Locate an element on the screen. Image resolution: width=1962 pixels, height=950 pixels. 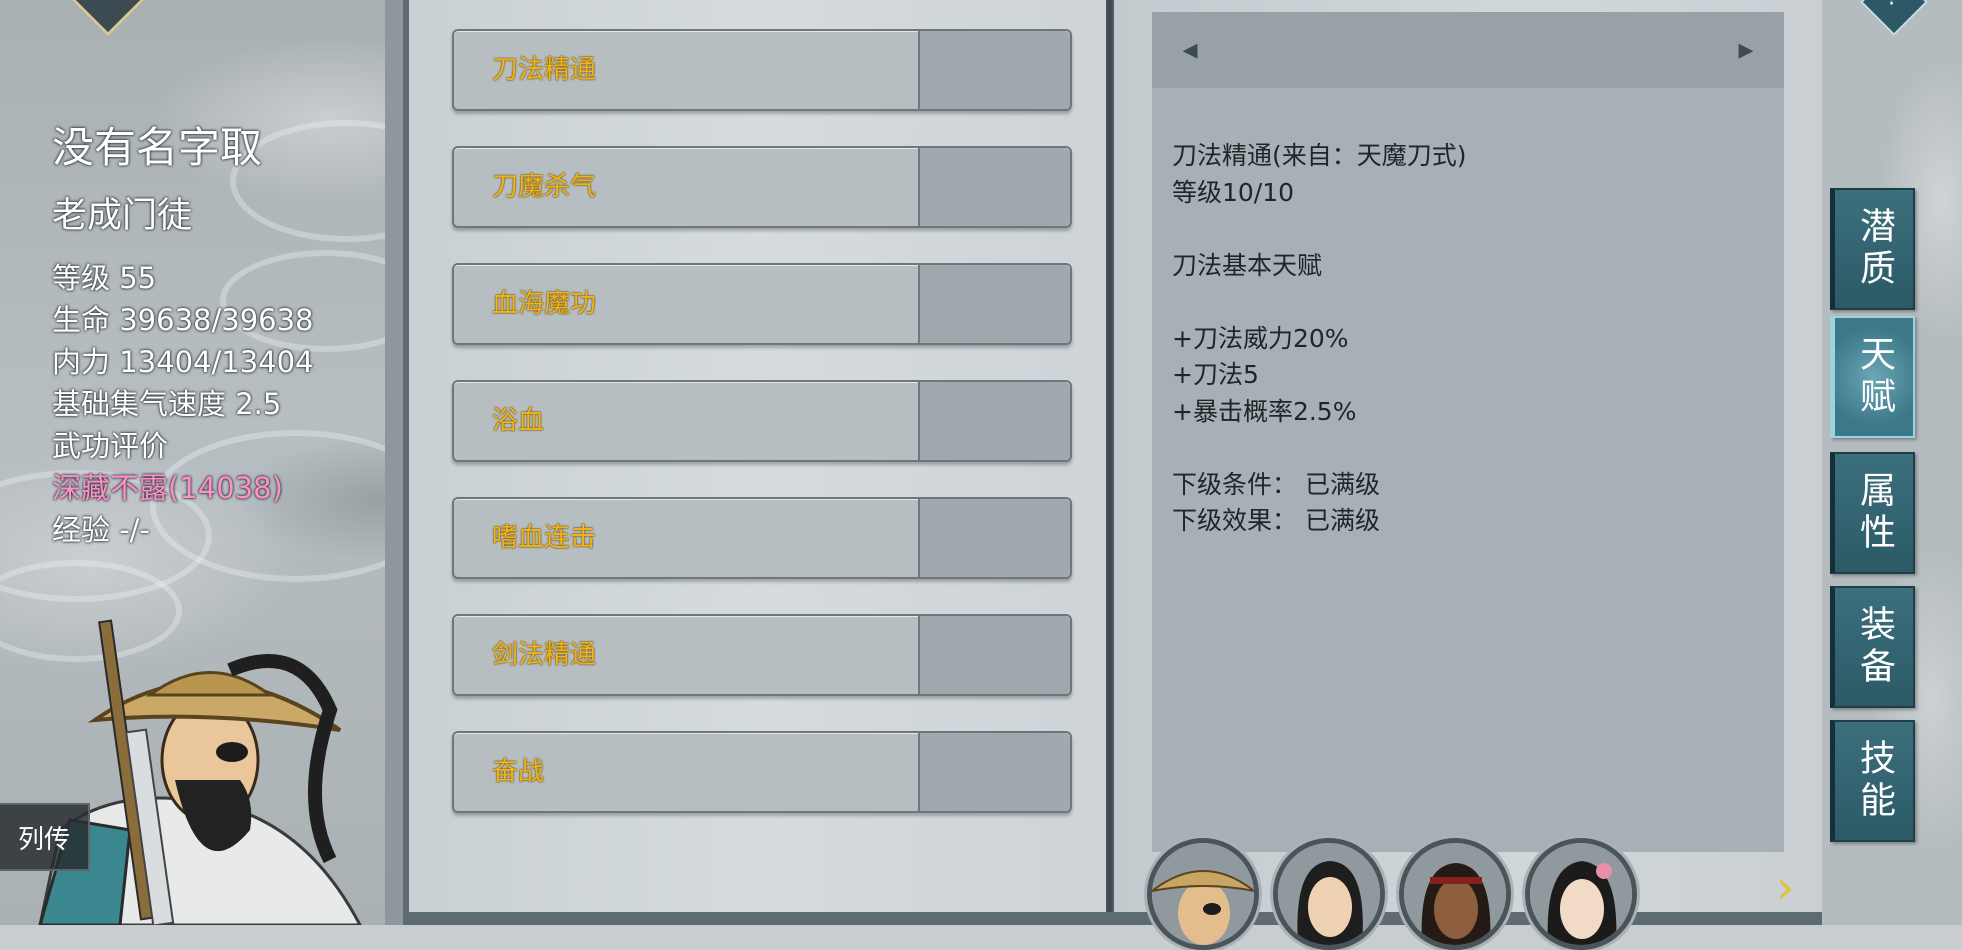
tab-equipment: 装备 is located at coordinates (1872, 647).